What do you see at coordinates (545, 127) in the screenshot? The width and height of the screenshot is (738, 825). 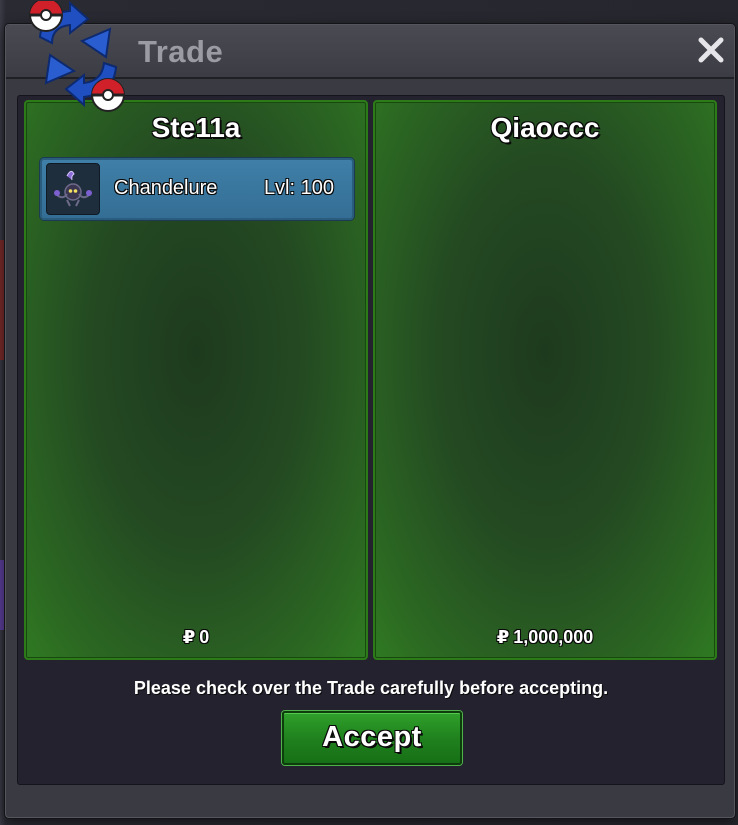 I see `player-name: Qiaoccc` at bounding box center [545, 127].